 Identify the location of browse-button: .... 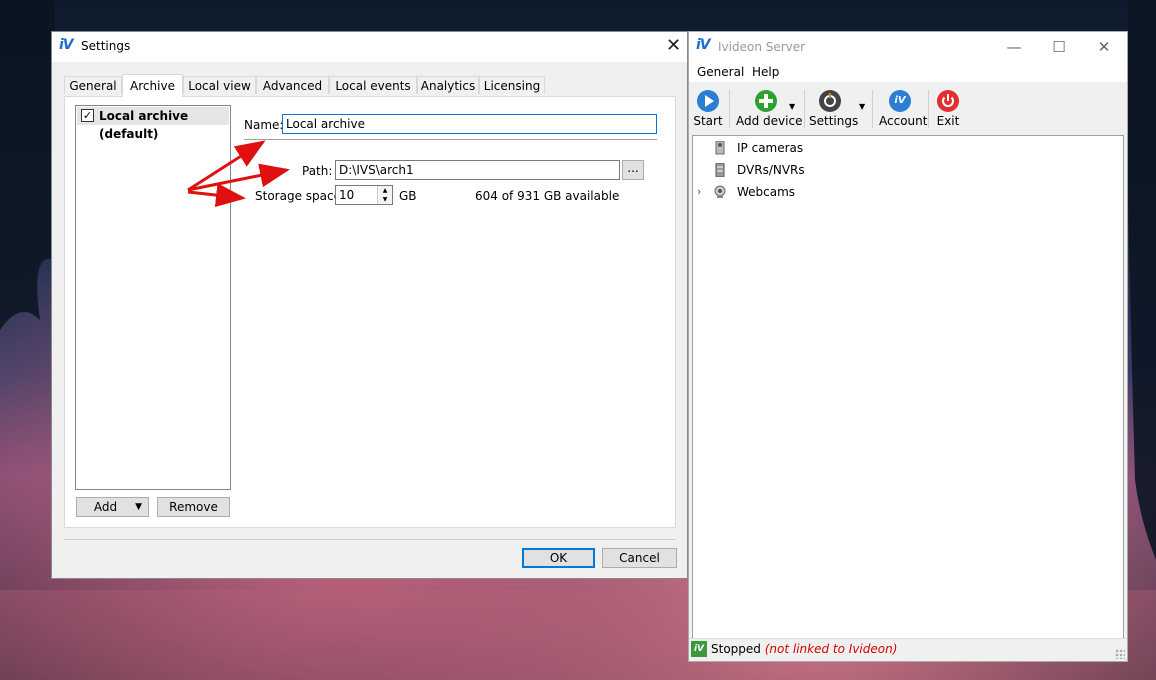
(633, 170).